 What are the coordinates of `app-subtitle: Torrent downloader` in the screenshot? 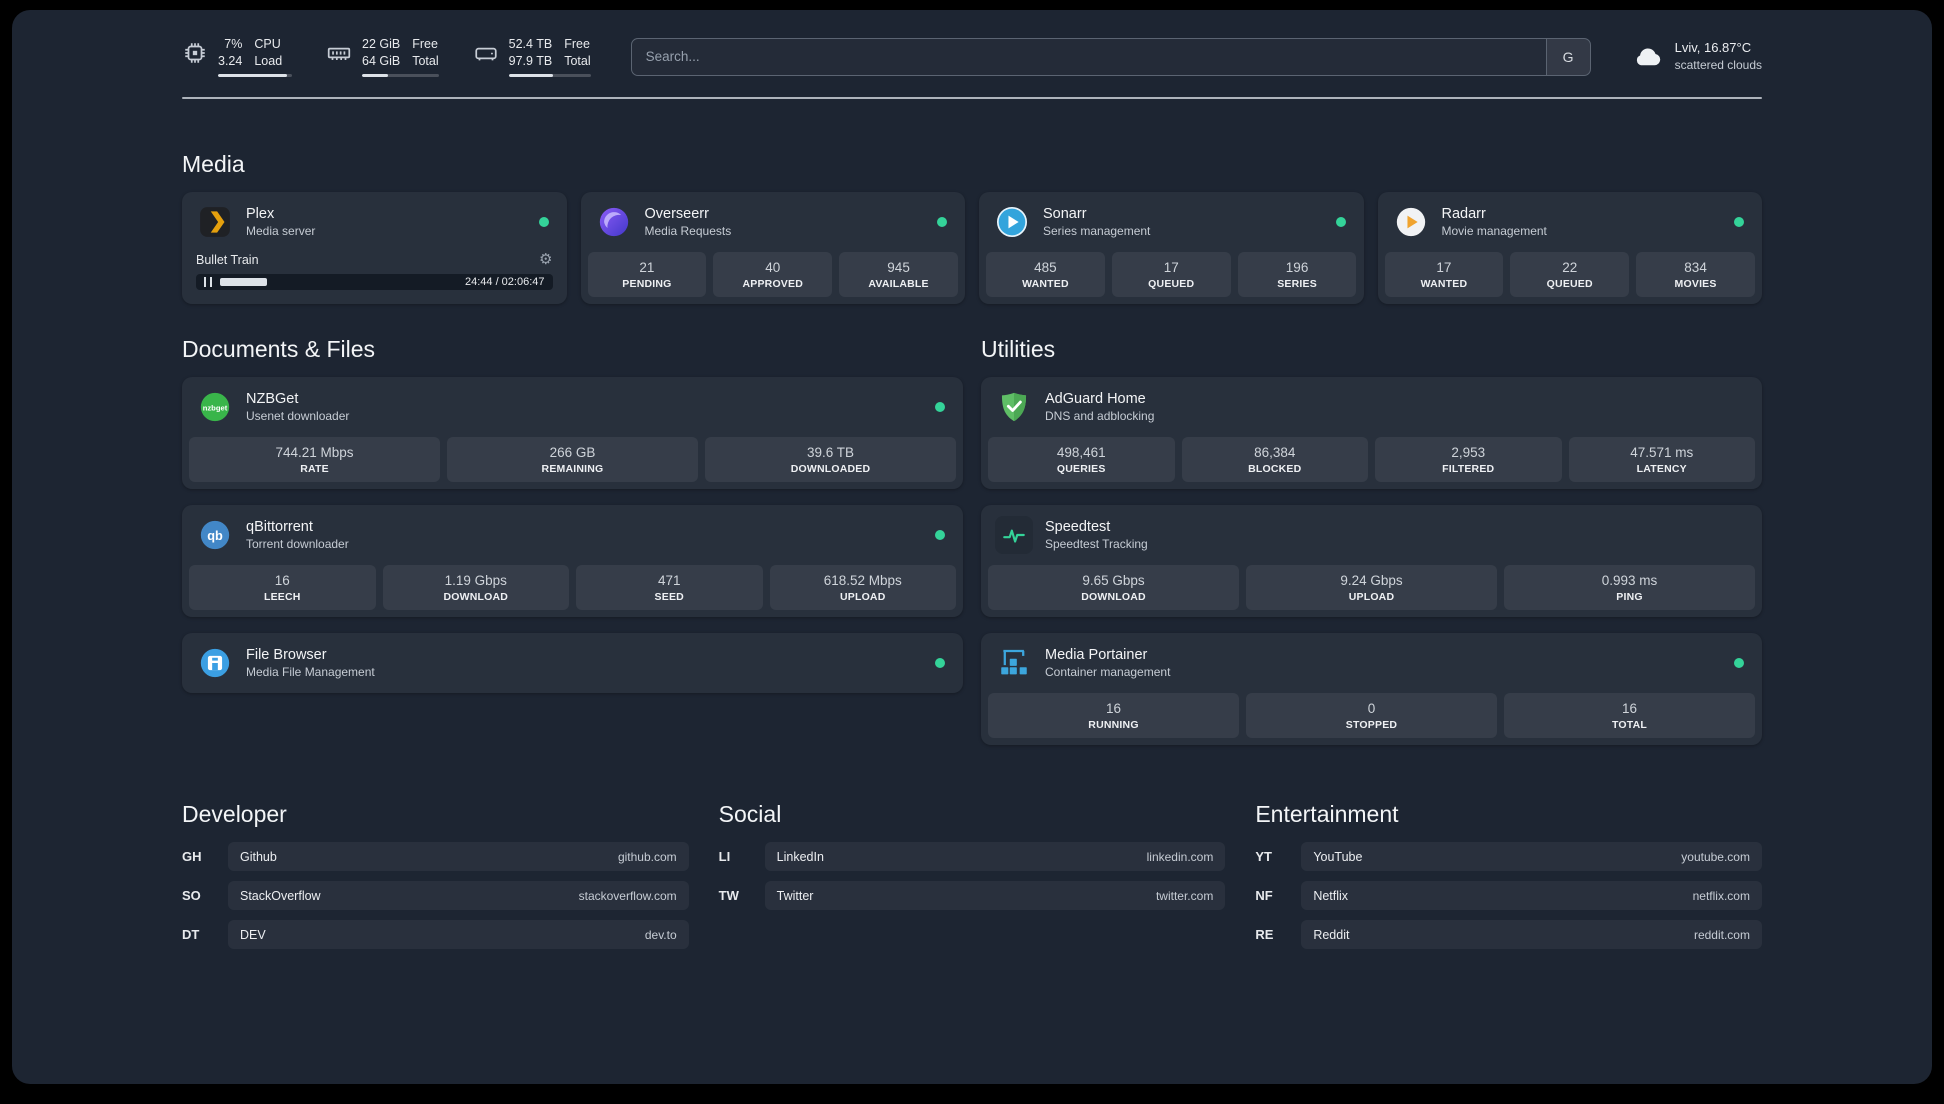 It's located at (297, 544).